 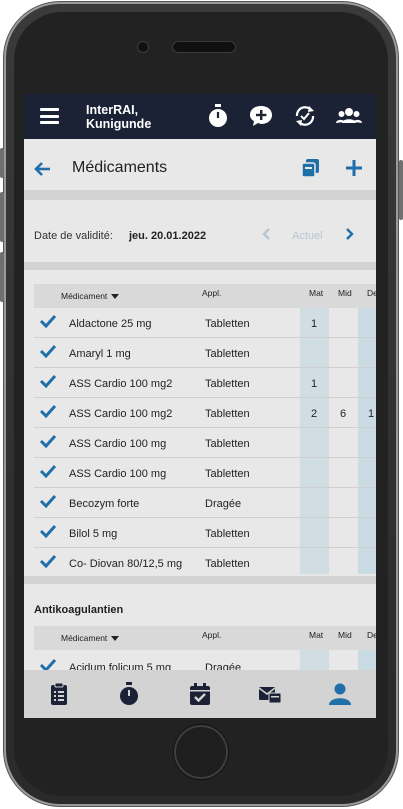 I want to click on top-bar: InterRAI, Kunigunde, so click(x=200, y=116).